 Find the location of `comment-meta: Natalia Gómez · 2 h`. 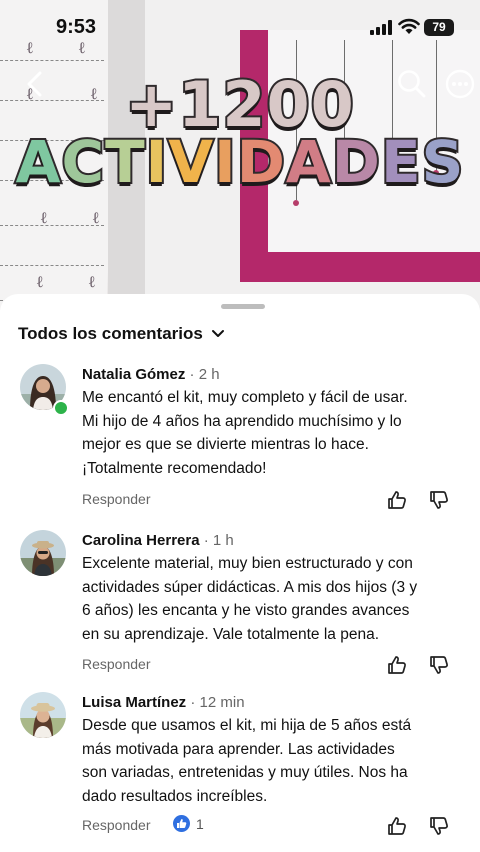

comment-meta: Natalia Gómez · 2 h is located at coordinates (151, 374).